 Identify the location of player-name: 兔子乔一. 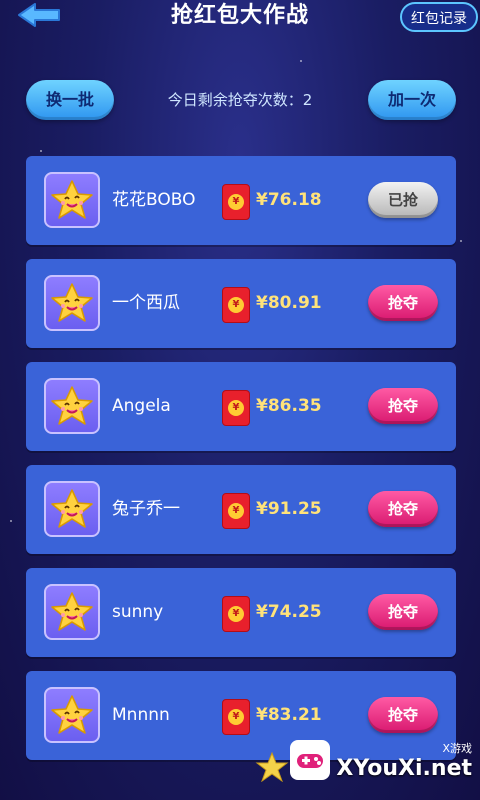
(146, 509).